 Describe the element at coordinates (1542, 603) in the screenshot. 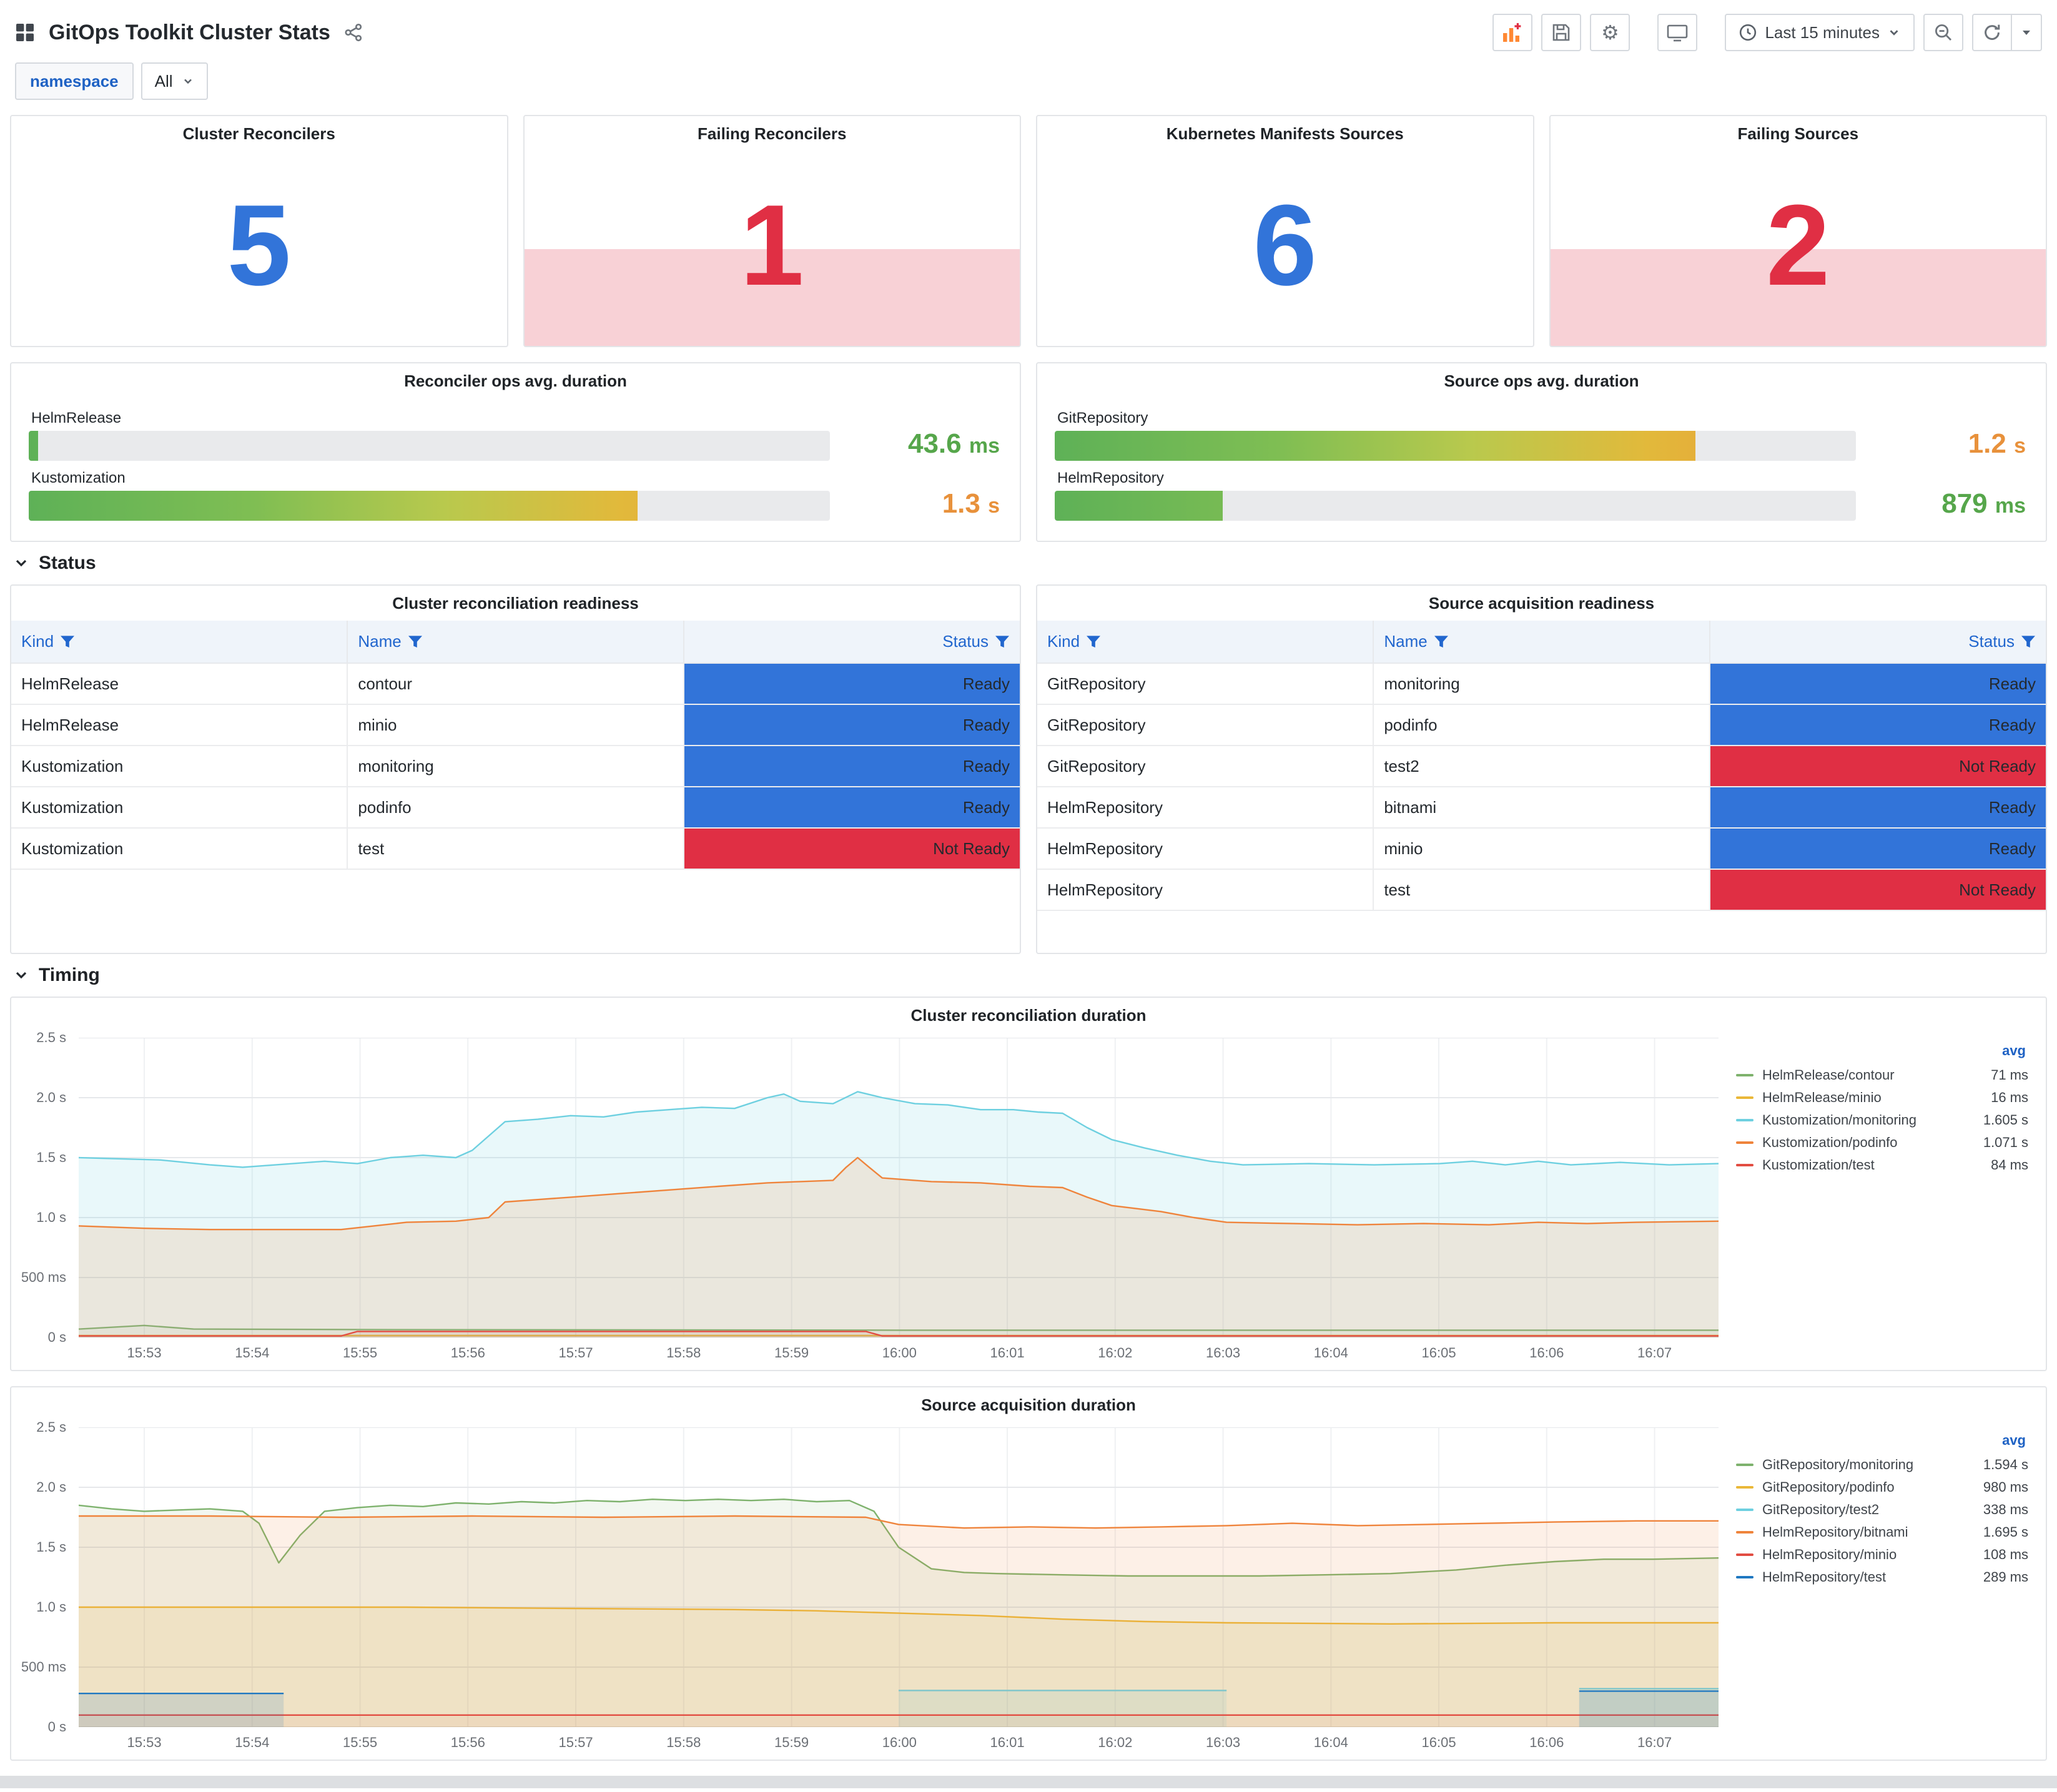

I see `panel-title: Source acquisition readiness` at that location.